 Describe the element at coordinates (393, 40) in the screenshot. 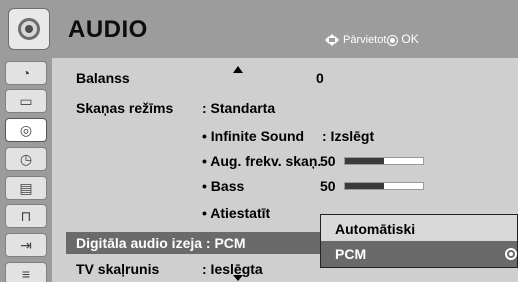

I see `ok-button-icon` at that location.